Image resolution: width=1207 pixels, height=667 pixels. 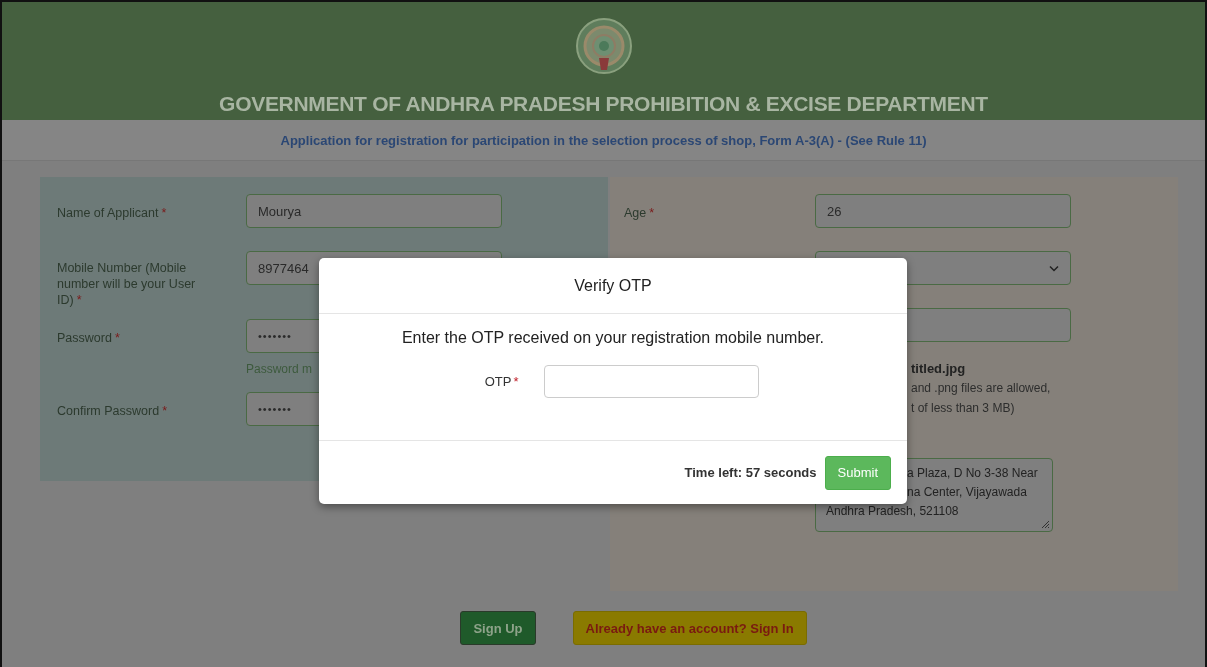 I want to click on hint-text: and .png files are allowed,, so click(x=981, y=388).